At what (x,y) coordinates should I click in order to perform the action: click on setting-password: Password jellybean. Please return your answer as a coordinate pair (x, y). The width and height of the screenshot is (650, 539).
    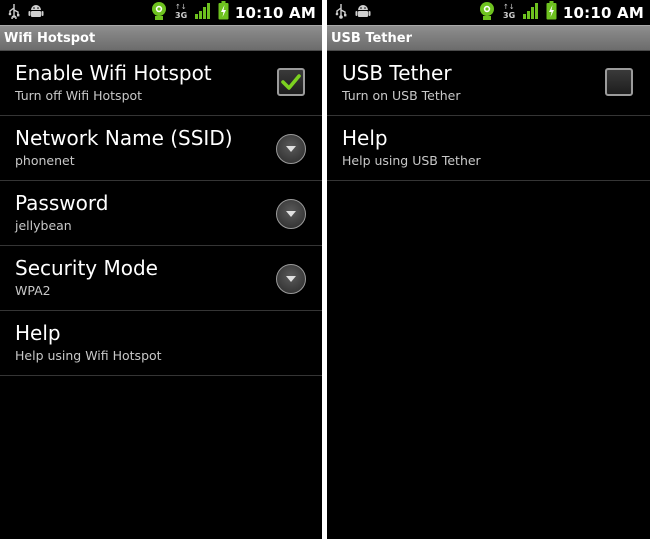
    Looking at the image, I should click on (161, 213).